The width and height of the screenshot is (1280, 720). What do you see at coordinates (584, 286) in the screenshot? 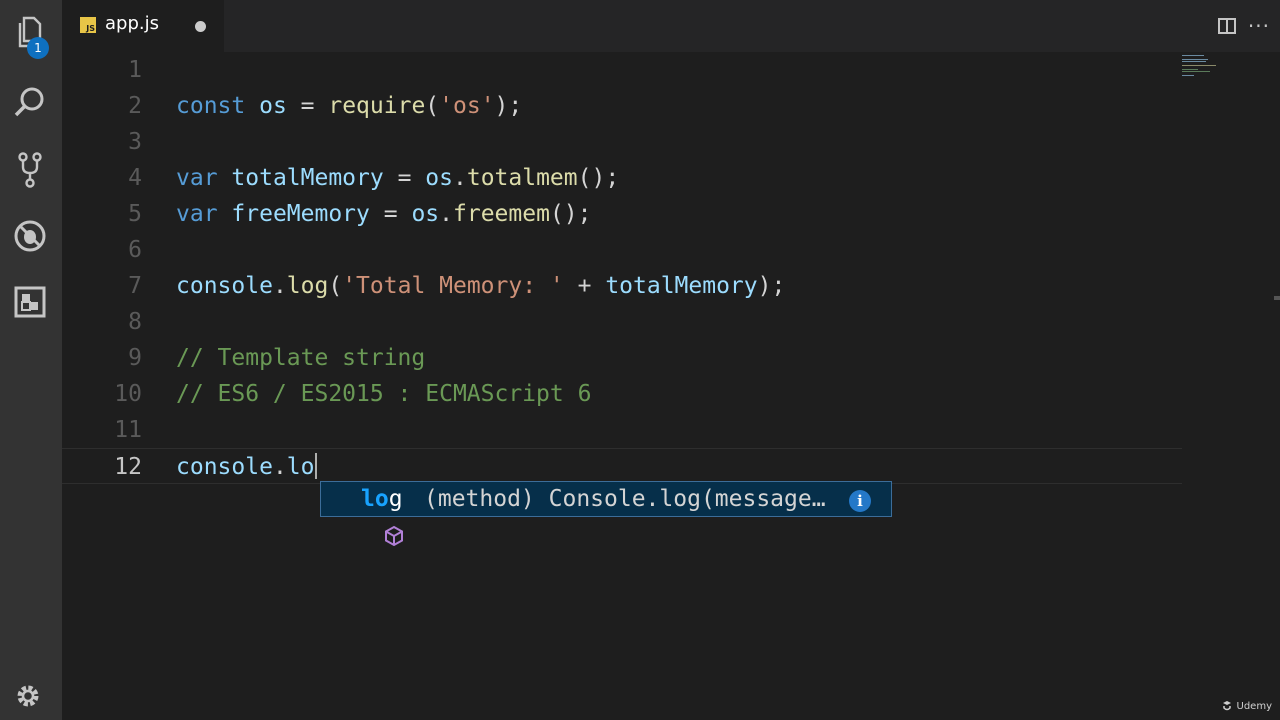
I see `code-token: +` at bounding box center [584, 286].